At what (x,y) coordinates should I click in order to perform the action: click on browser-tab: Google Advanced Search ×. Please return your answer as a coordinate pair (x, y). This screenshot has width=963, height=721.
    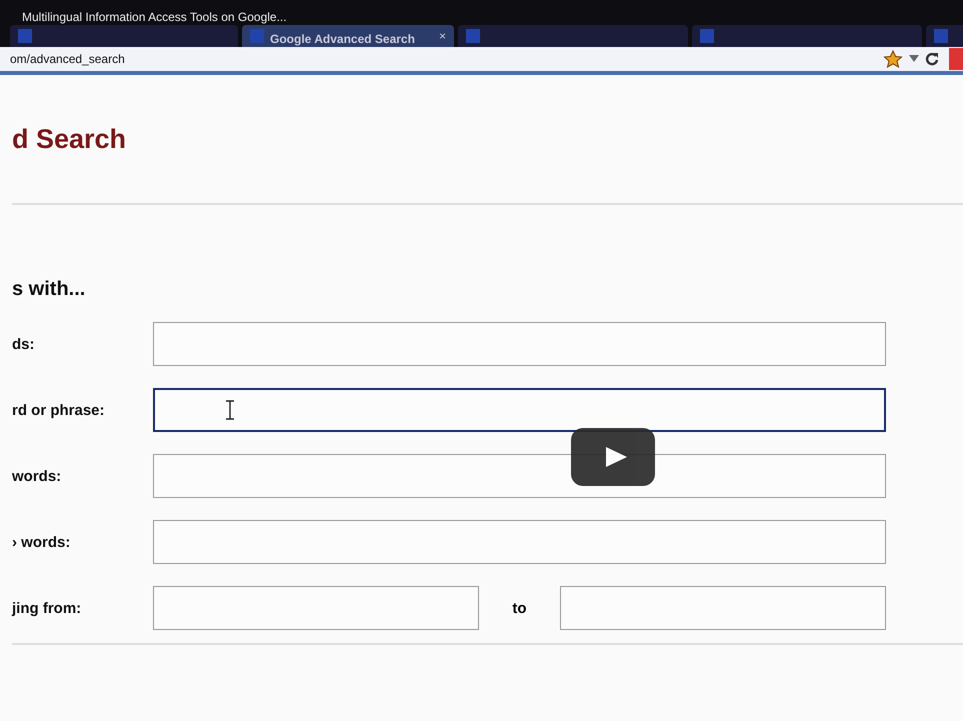
    Looking at the image, I should click on (348, 36).